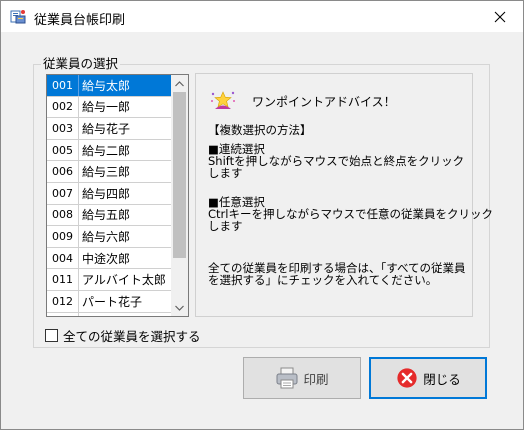 This screenshot has width=524, height=430. Describe the element at coordinates (106, 215) in the screenshot. I see `employee-name: 給与五郎` at that location.